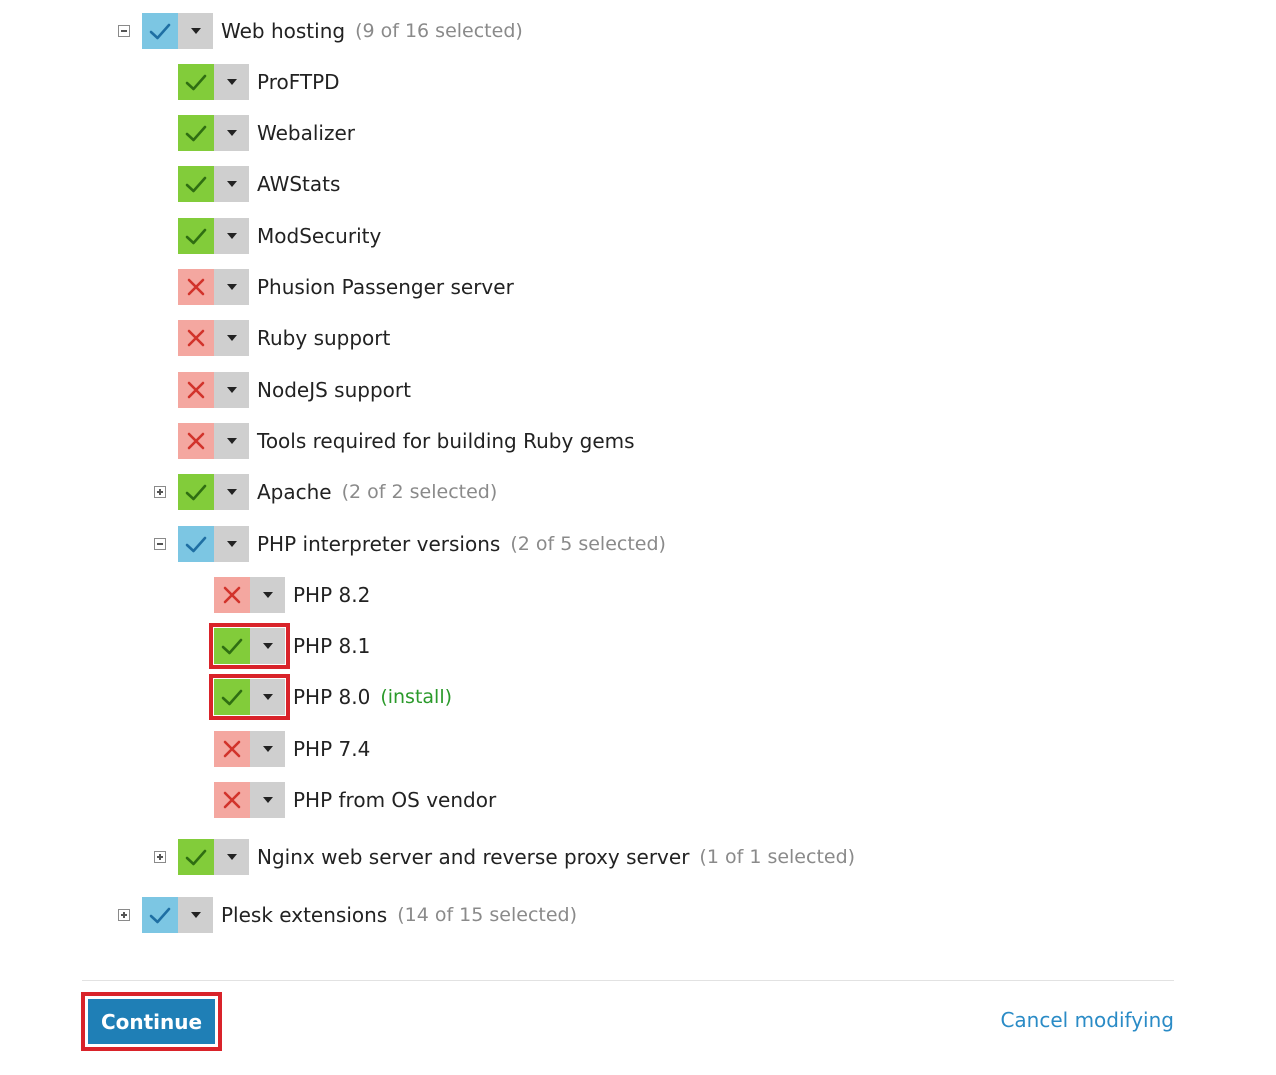 Image resolution: width=1276 pixels, height=1075 pixels. I want to click on component-row-nodejs-support: NodeJS support, so click(294, 390).